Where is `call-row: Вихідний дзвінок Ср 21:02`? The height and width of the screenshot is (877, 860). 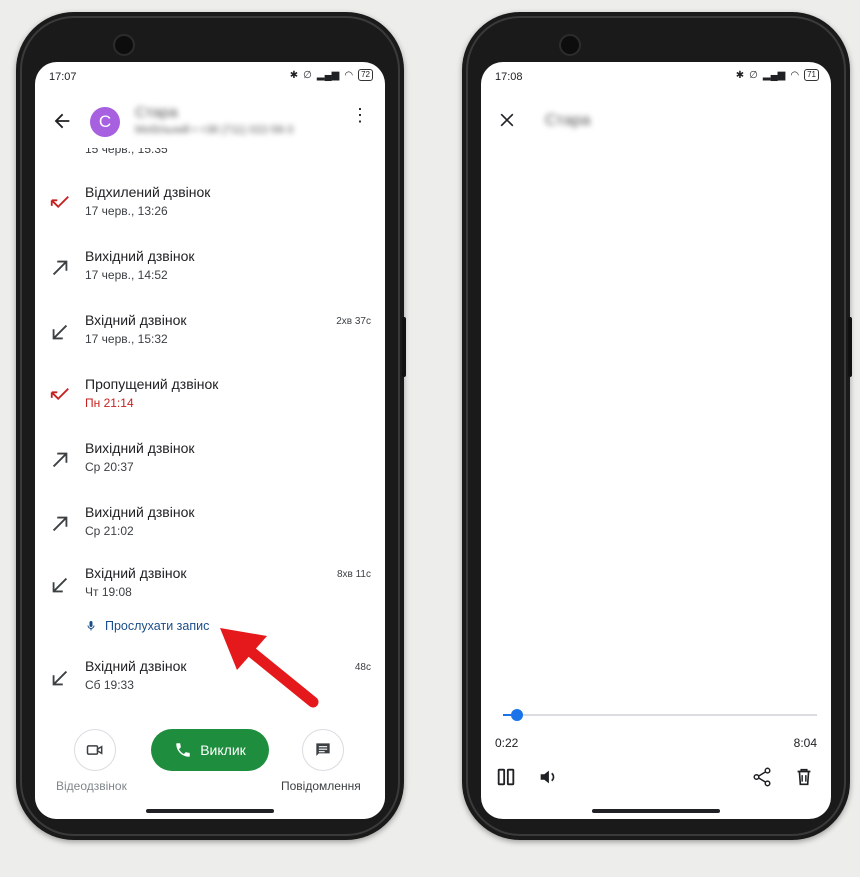 call-row: Вихідний дзвінок Ср 21:02 is located at coordinates (210, 524).